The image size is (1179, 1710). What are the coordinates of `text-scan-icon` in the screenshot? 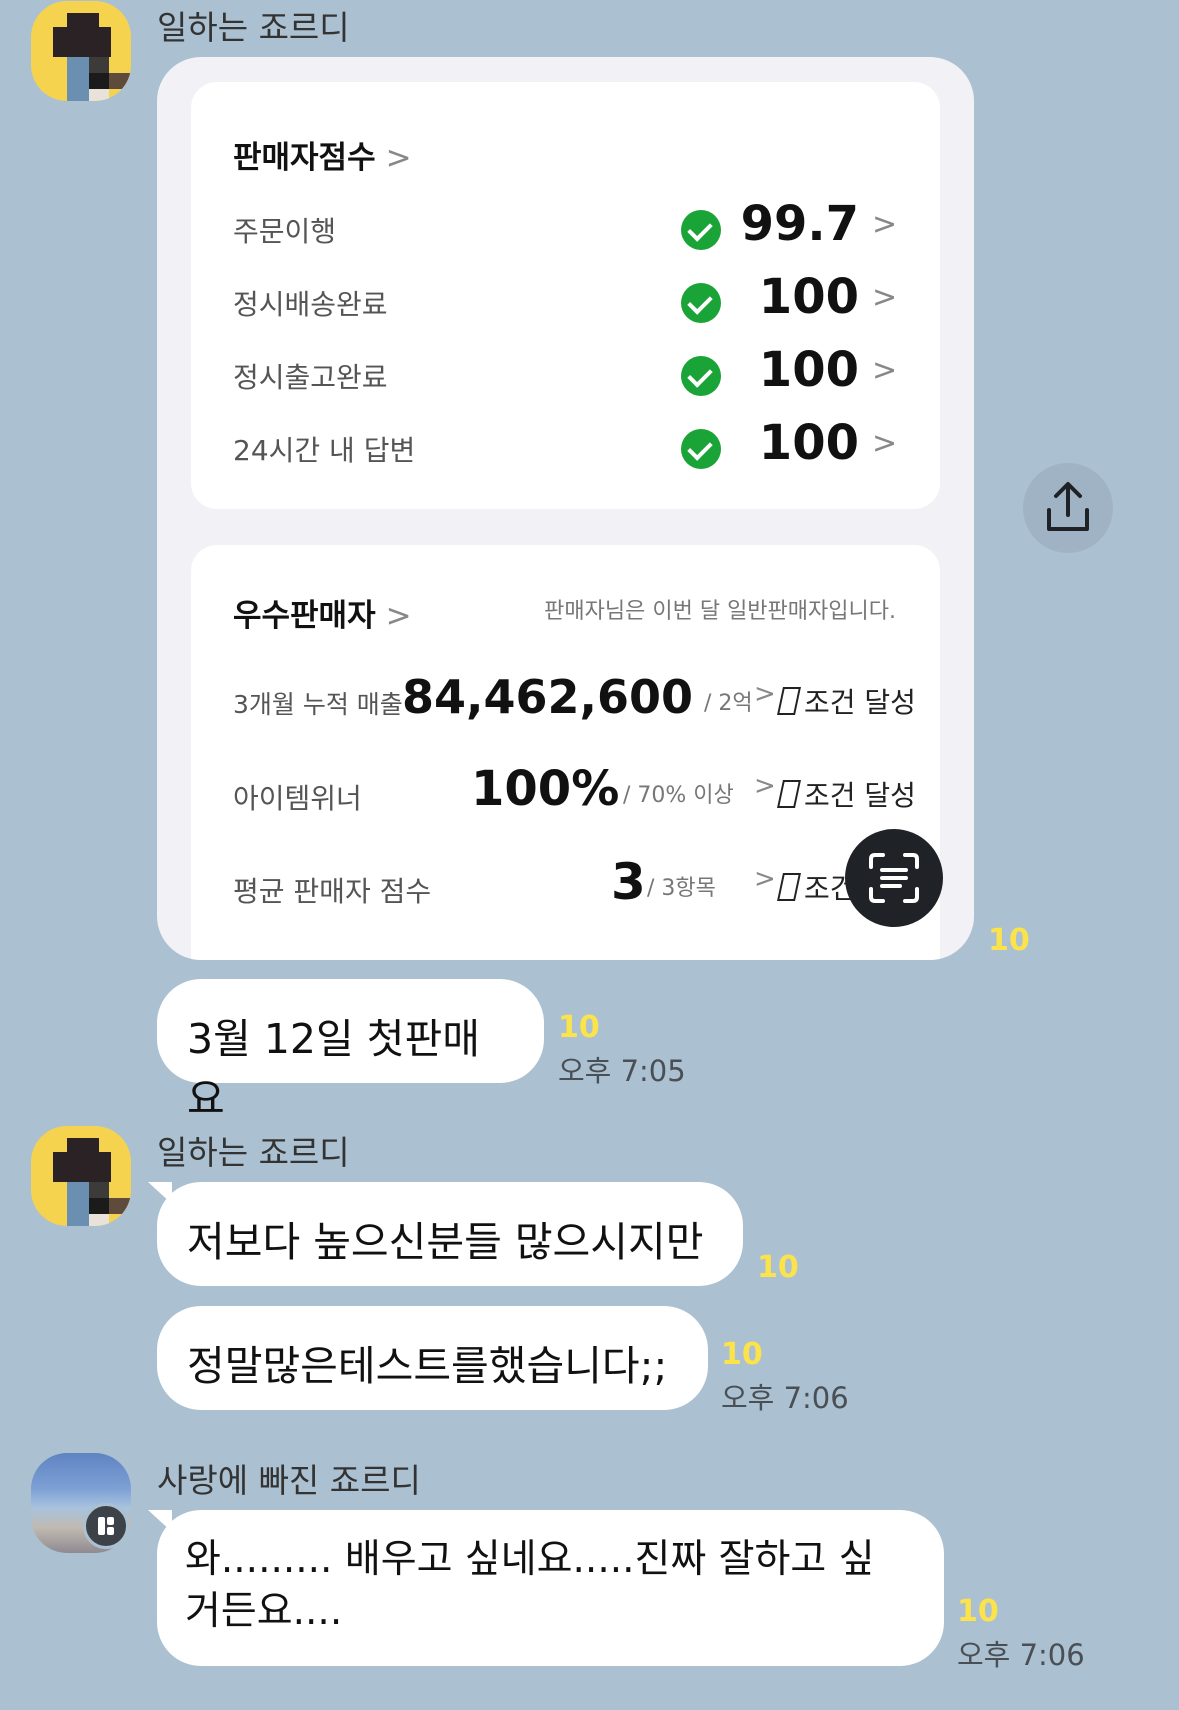 It's located at (894, 878).